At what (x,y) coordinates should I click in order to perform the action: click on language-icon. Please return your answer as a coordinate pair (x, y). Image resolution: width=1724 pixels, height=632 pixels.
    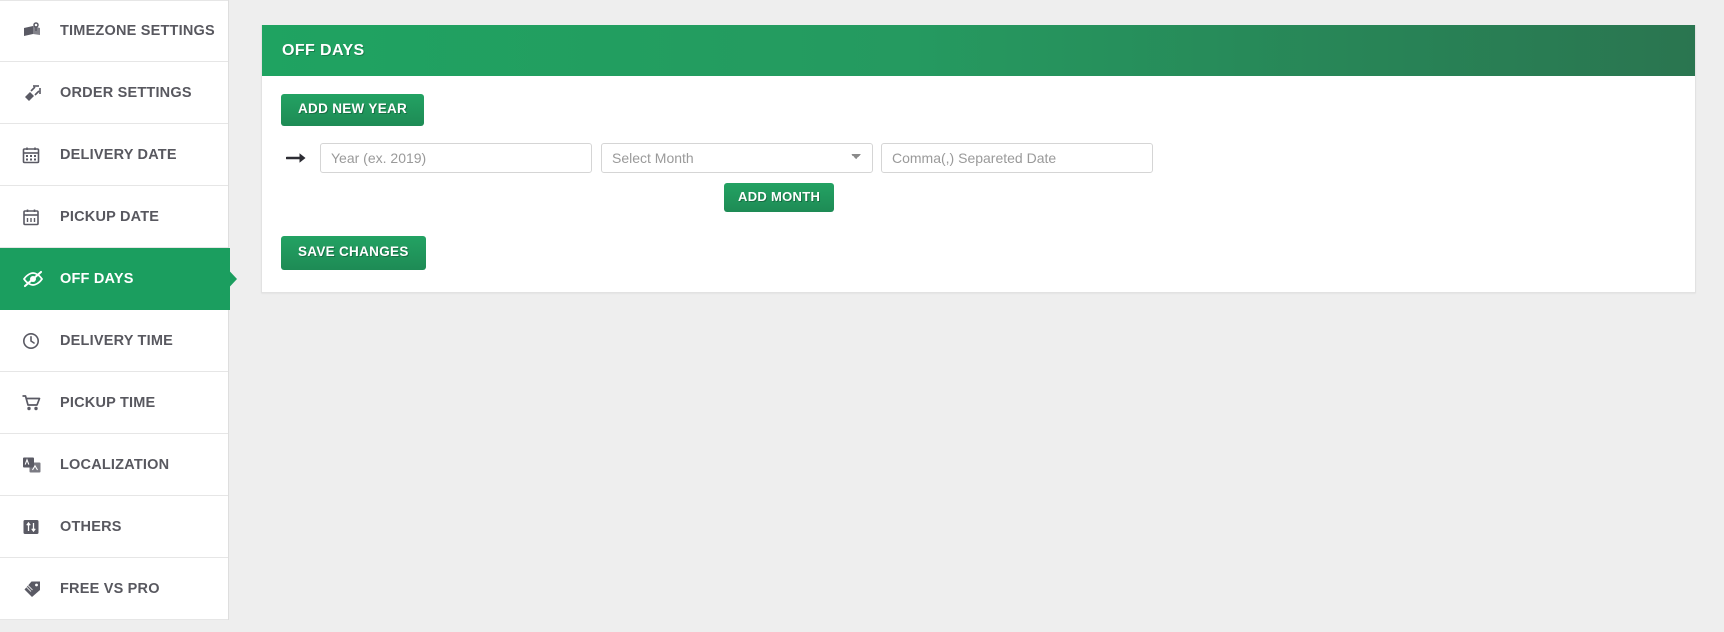
    Looking at the image, I should click on (35, 465).